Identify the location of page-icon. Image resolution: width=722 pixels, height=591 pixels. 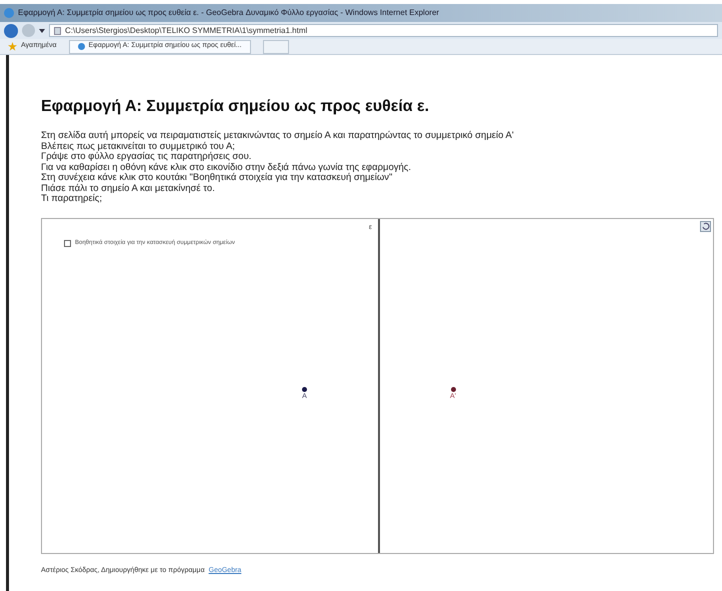
(57, 30).